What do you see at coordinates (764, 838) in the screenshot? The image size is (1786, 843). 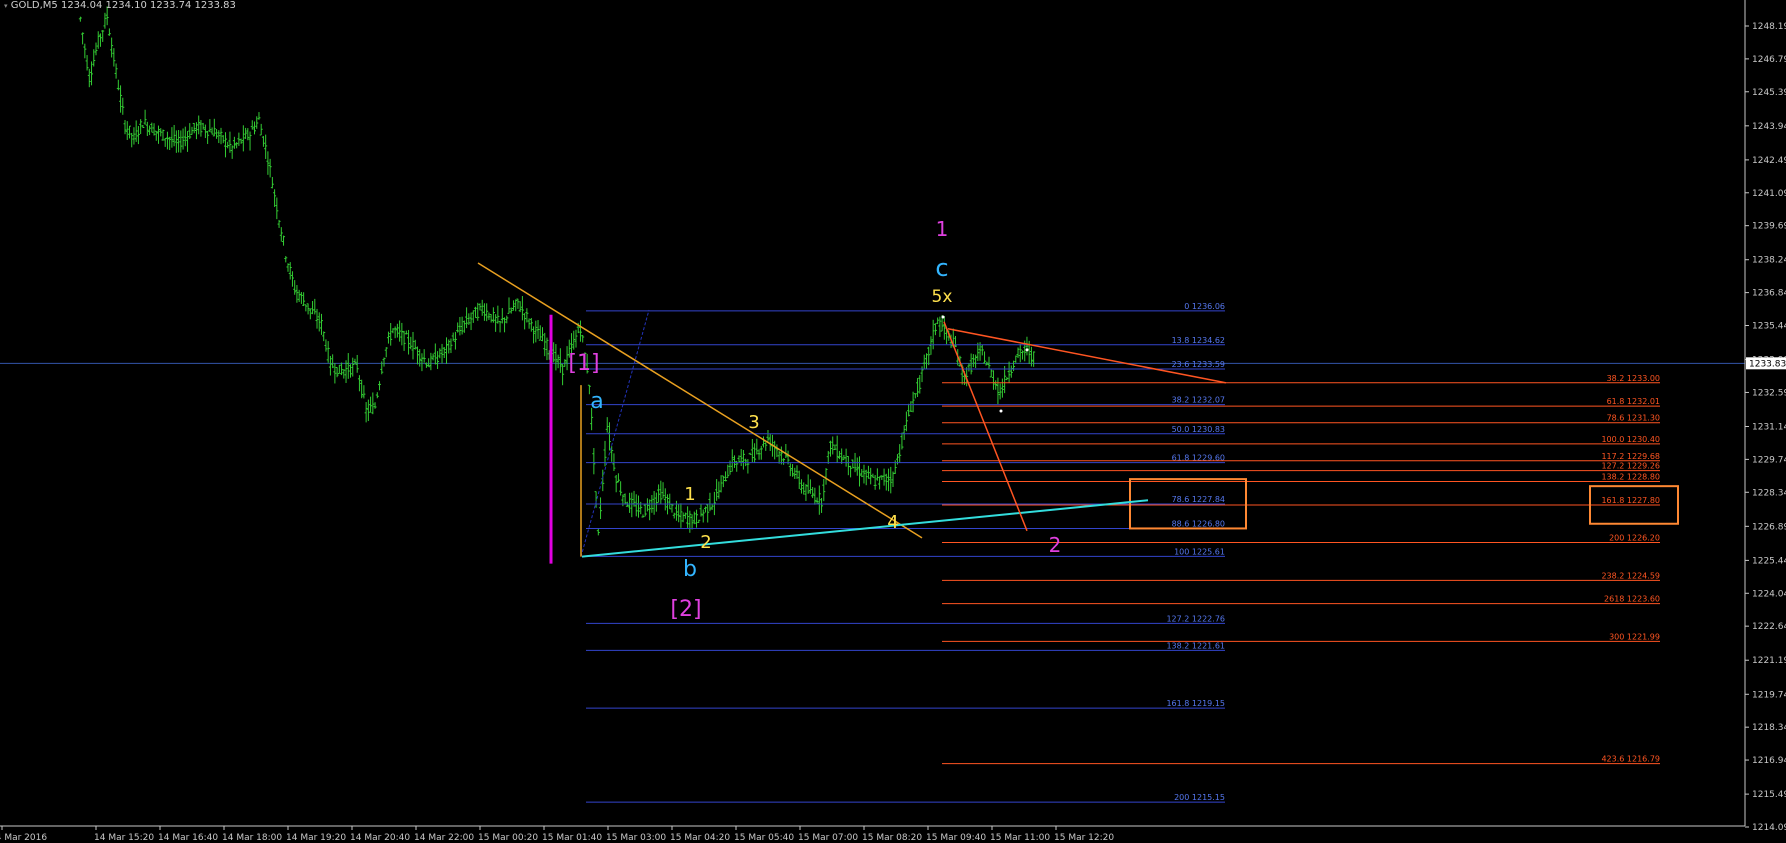 I see `time-tick-label: 15 Mar 05:40` at bounding box center [764, 838].